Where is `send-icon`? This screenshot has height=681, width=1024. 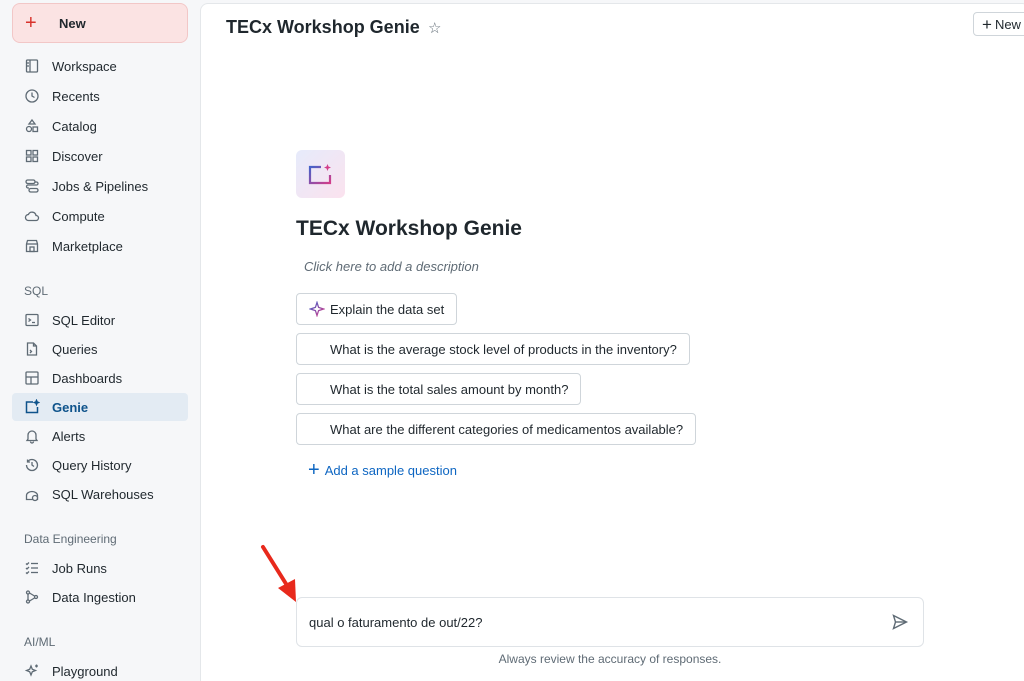 send-icon is located at coordinates (900, 622).